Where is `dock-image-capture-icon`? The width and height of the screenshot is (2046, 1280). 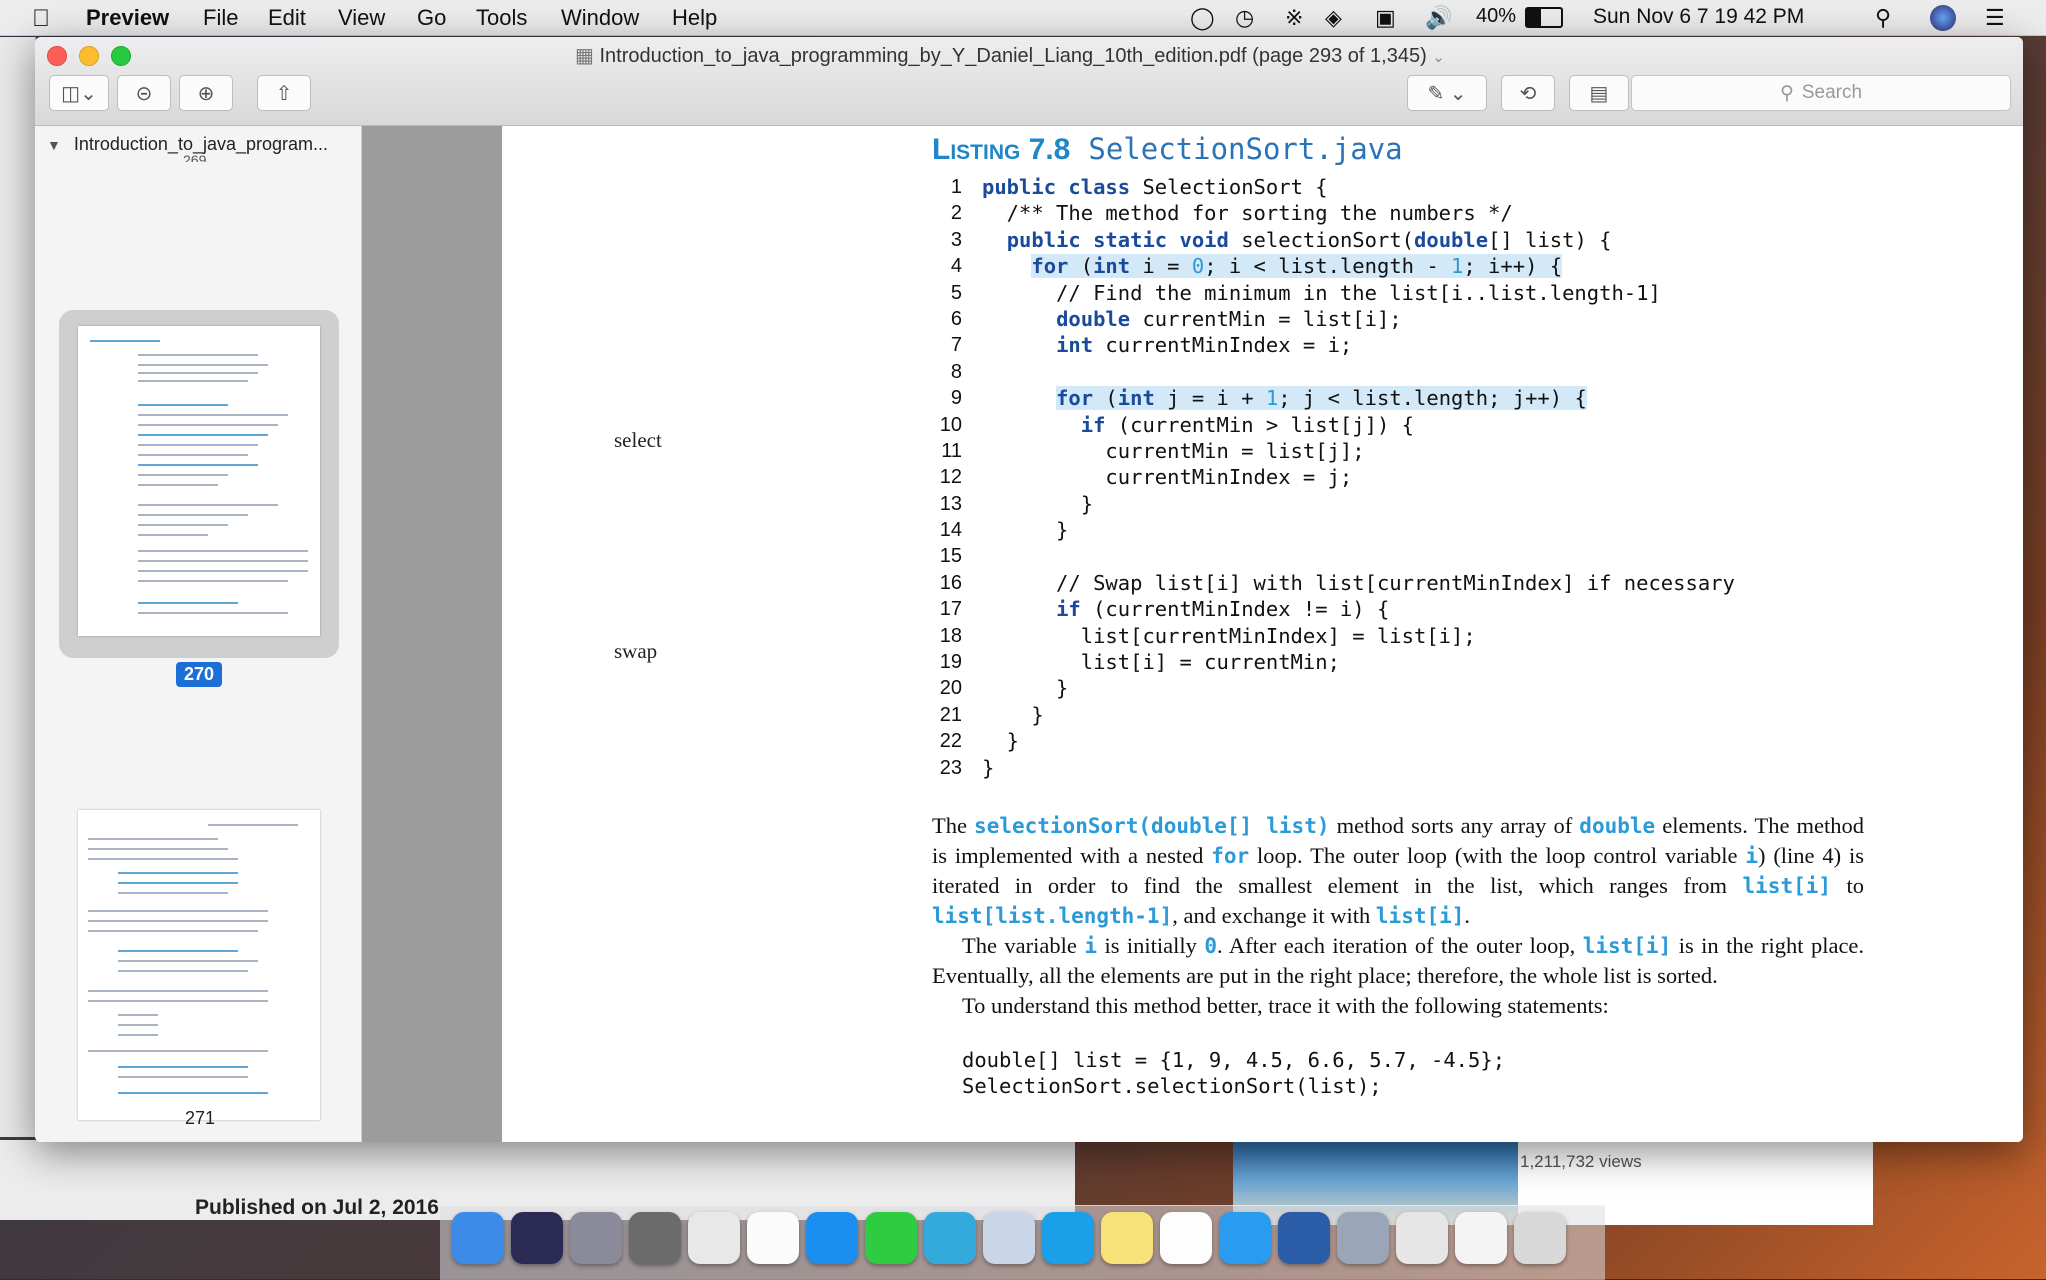 dock-image-capture-icon is located at coordinates (1363, 1238).